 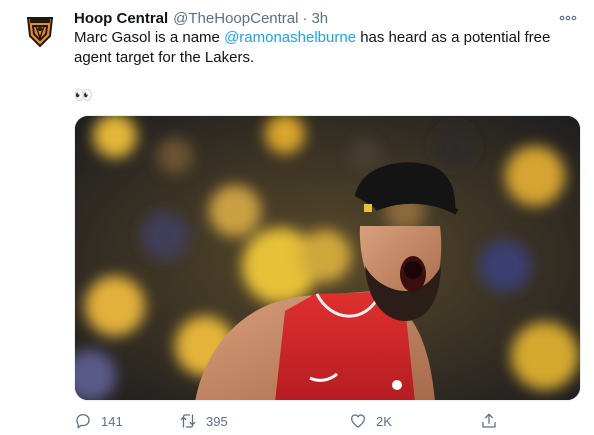 What do you see at coordinates (290, 37) in the screenshot?
I see `mention-link: @ramonashelburne` at bounding box center [290, 37].